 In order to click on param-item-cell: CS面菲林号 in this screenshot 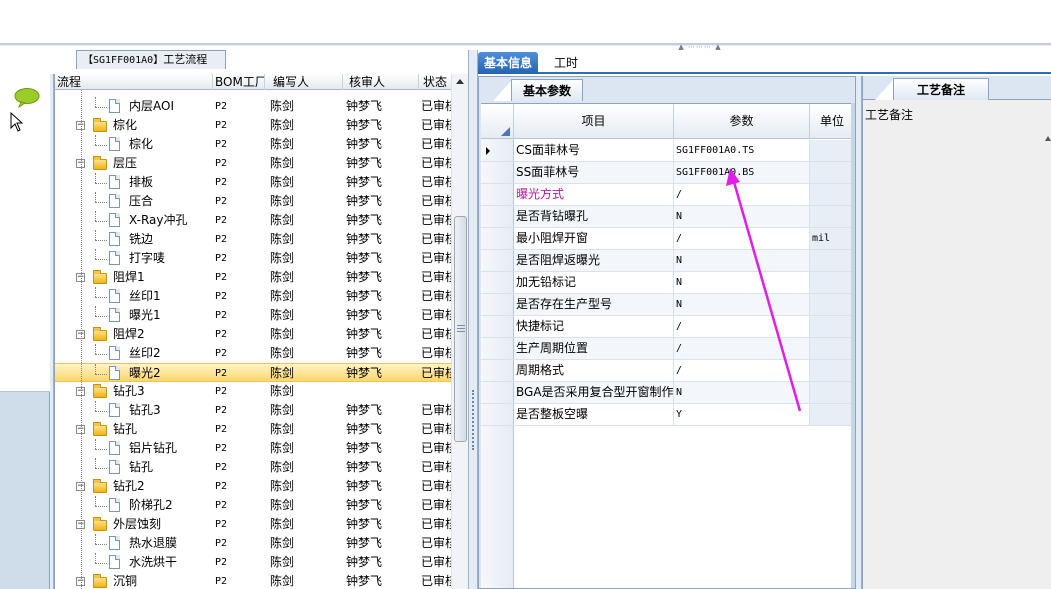, I will do `click(594, 150)`.